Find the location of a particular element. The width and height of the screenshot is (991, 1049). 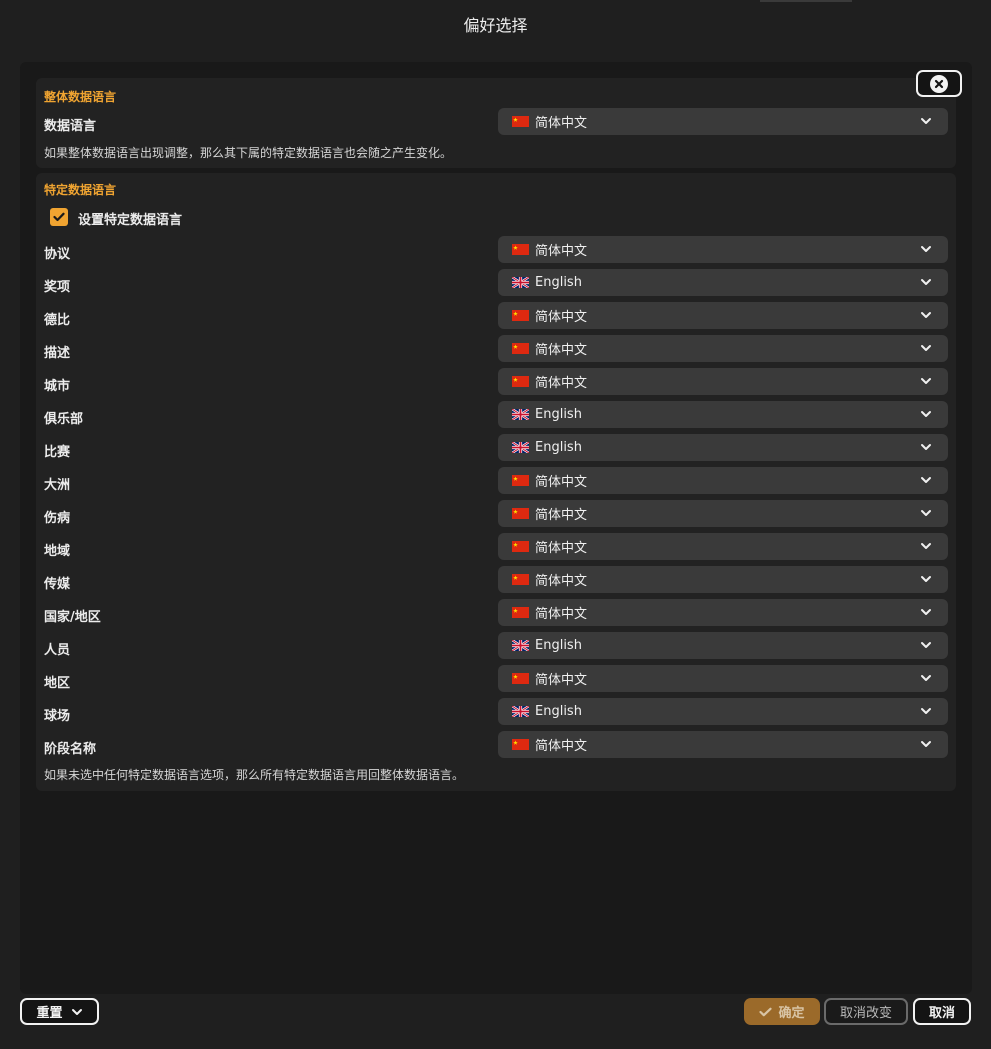

confirm-label: 确定 is located at coordinates (791, 1013).